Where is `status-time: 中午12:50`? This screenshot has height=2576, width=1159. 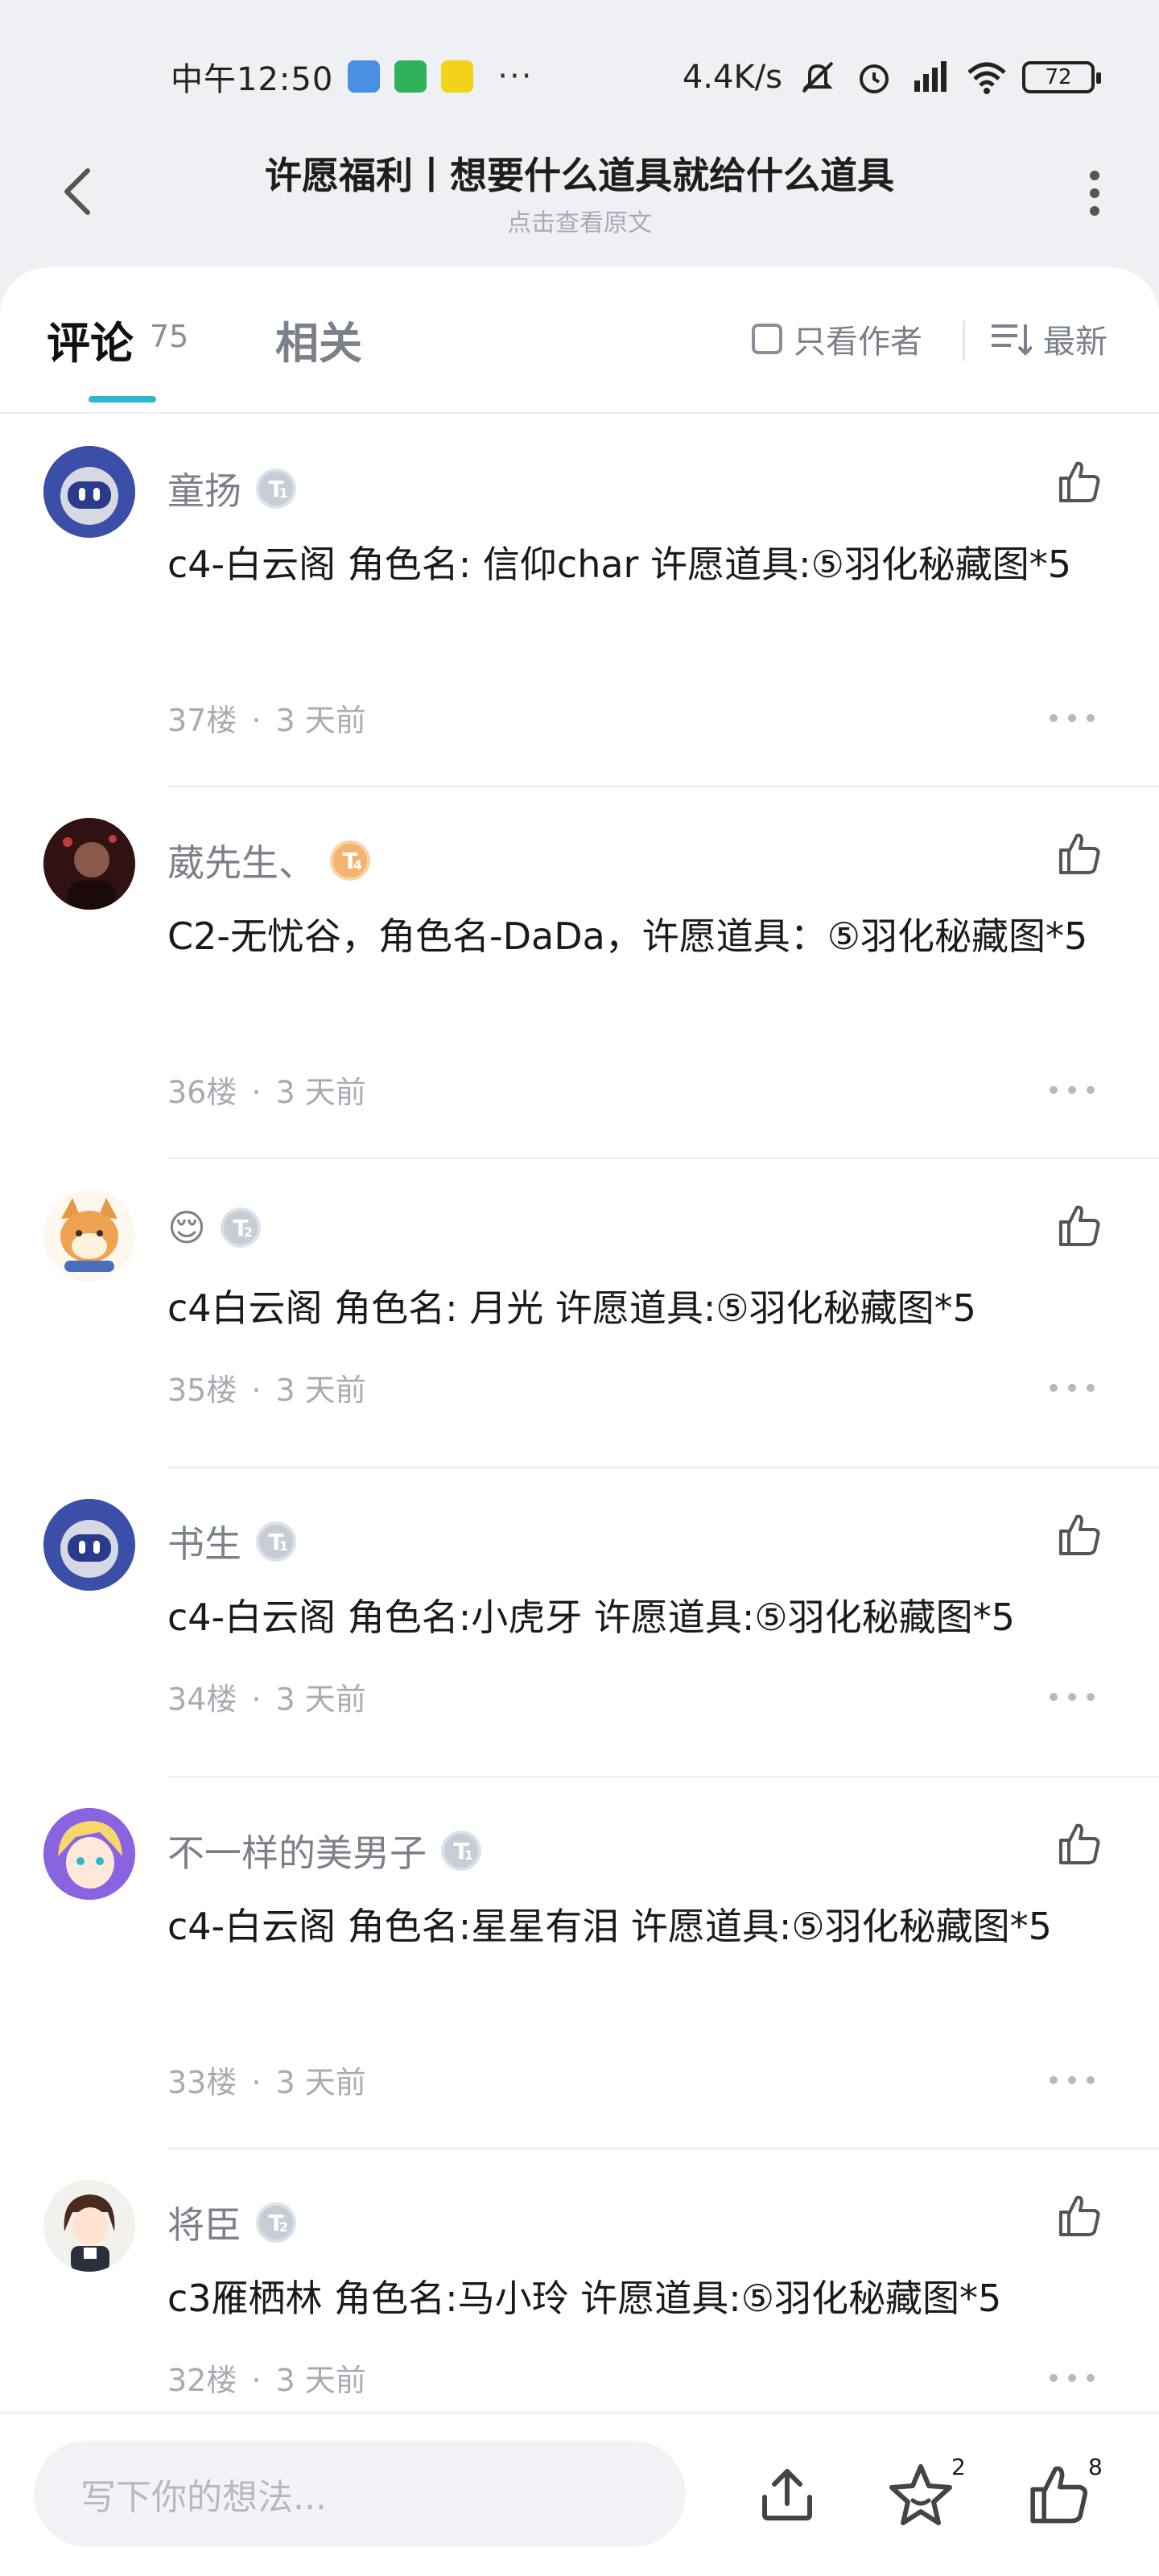
status-time: 中午12:50 is located at coordinates (252, 79).